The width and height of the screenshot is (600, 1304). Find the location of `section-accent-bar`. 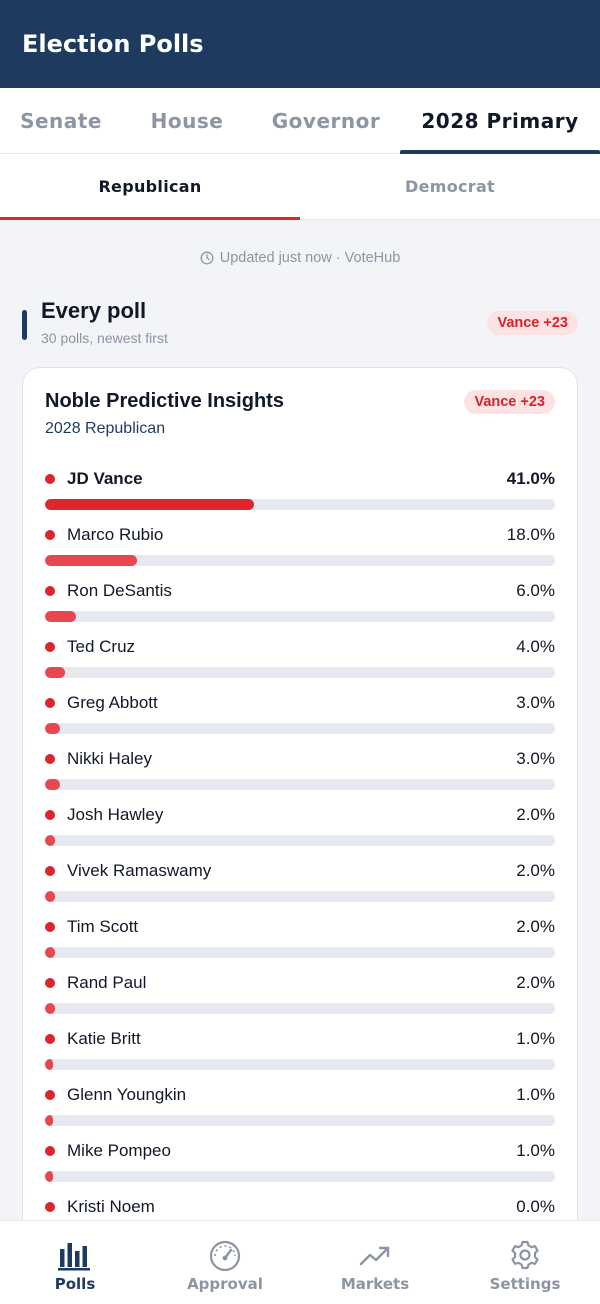

section-accent-bar is located at coordinates (24, 325).